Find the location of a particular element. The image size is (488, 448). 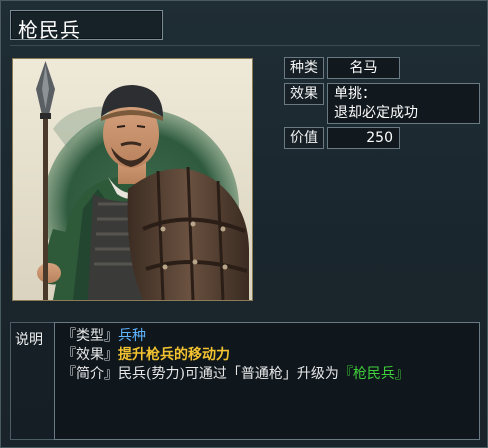

value-label: 价值 is located at coordinates (304, 138).